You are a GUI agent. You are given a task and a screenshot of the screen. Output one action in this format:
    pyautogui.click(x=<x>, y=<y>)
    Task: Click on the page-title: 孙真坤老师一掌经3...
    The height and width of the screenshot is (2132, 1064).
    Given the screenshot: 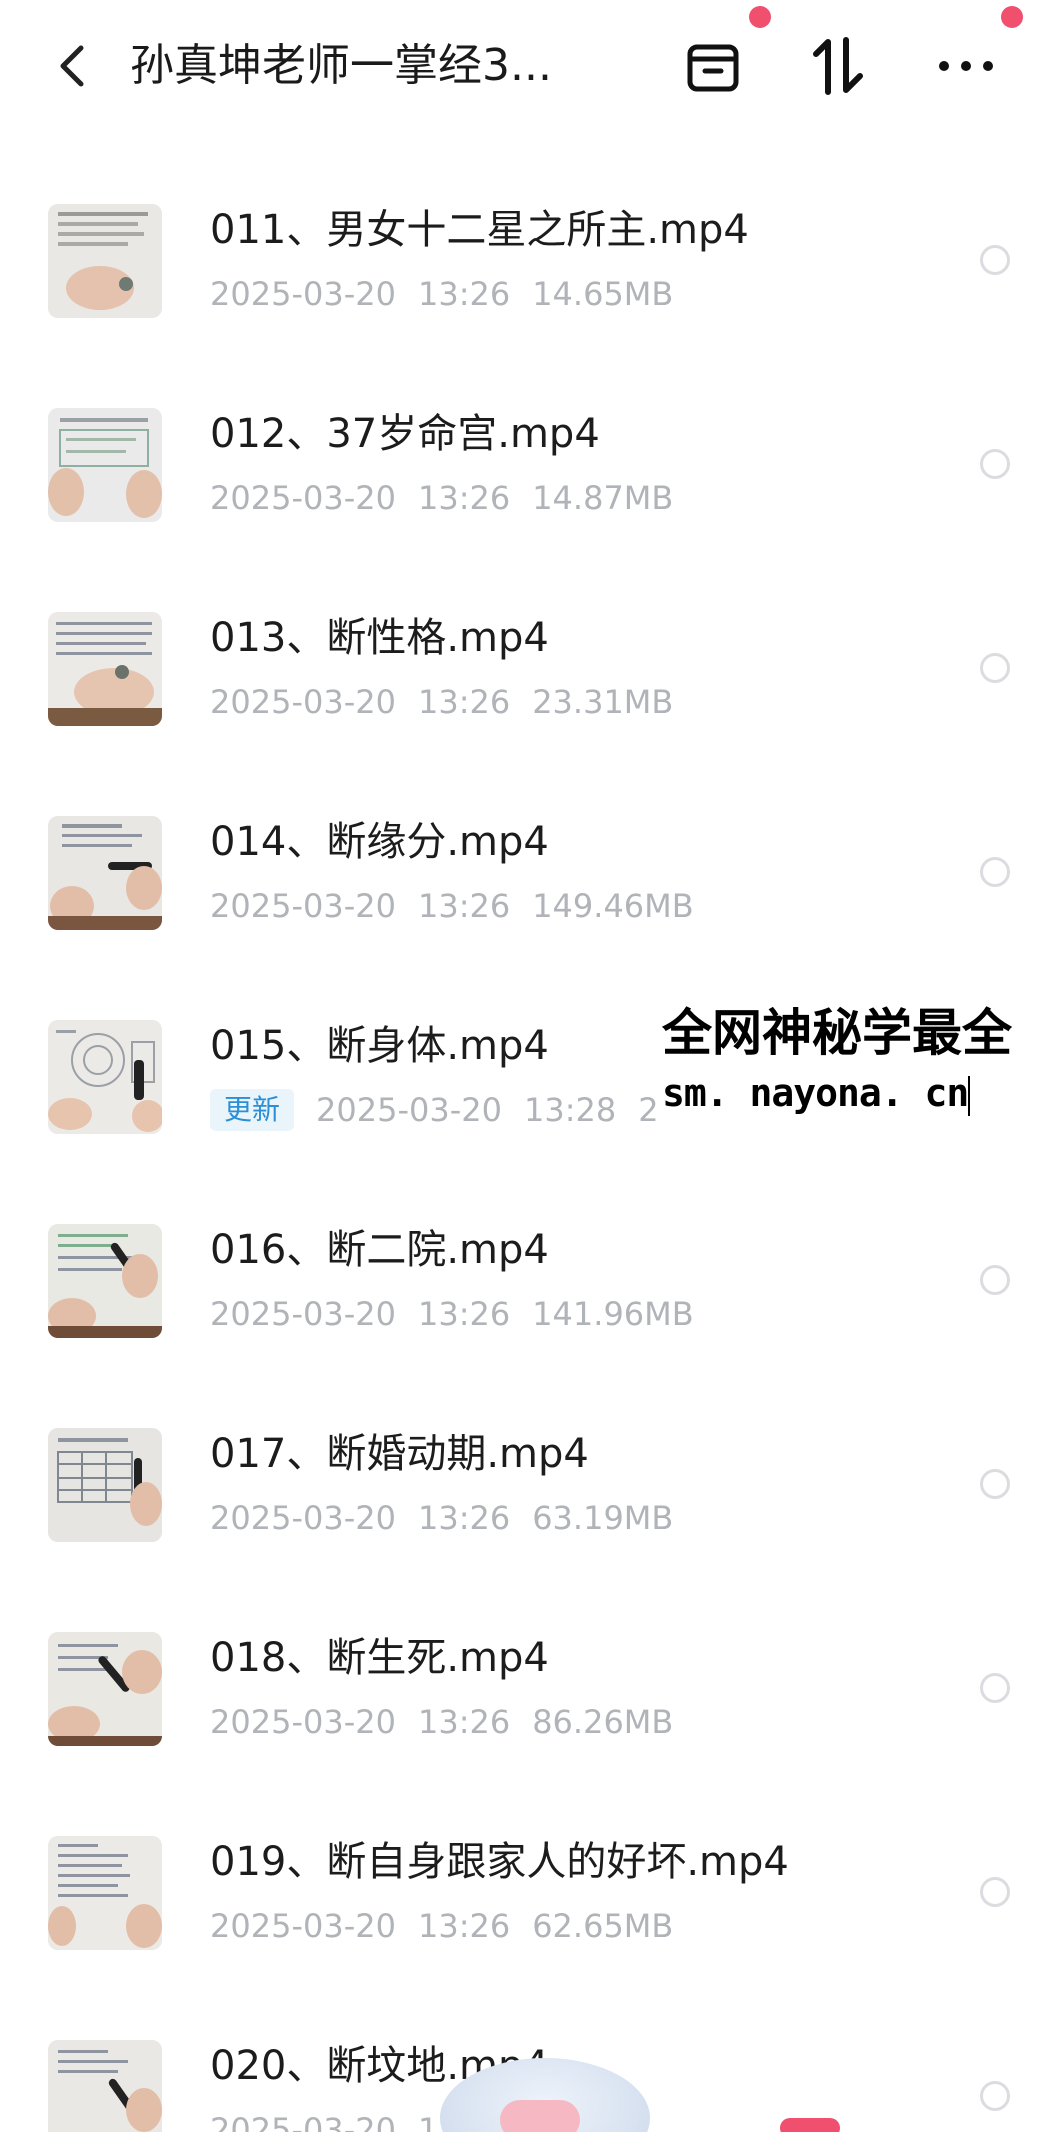 What is the action you would take?
    pyautogui.click(x=341, y=65)
    